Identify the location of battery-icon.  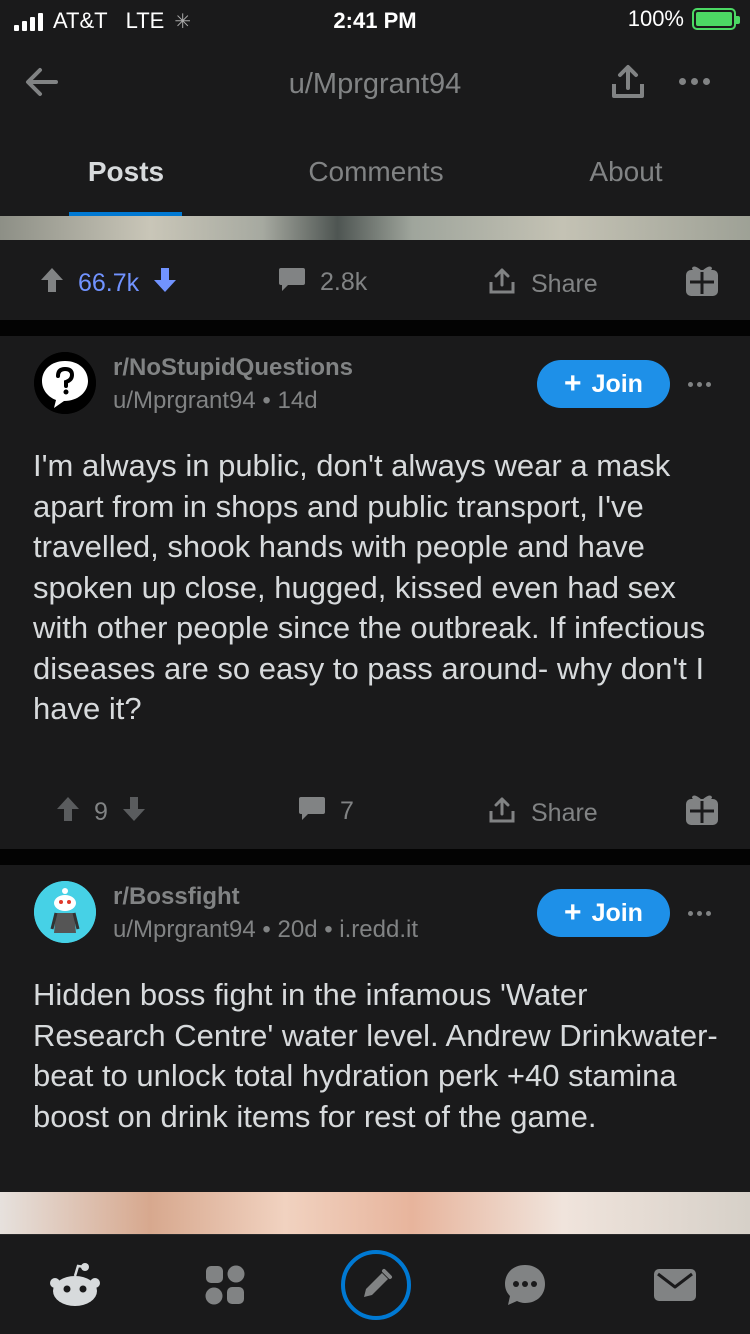
(716, 19).